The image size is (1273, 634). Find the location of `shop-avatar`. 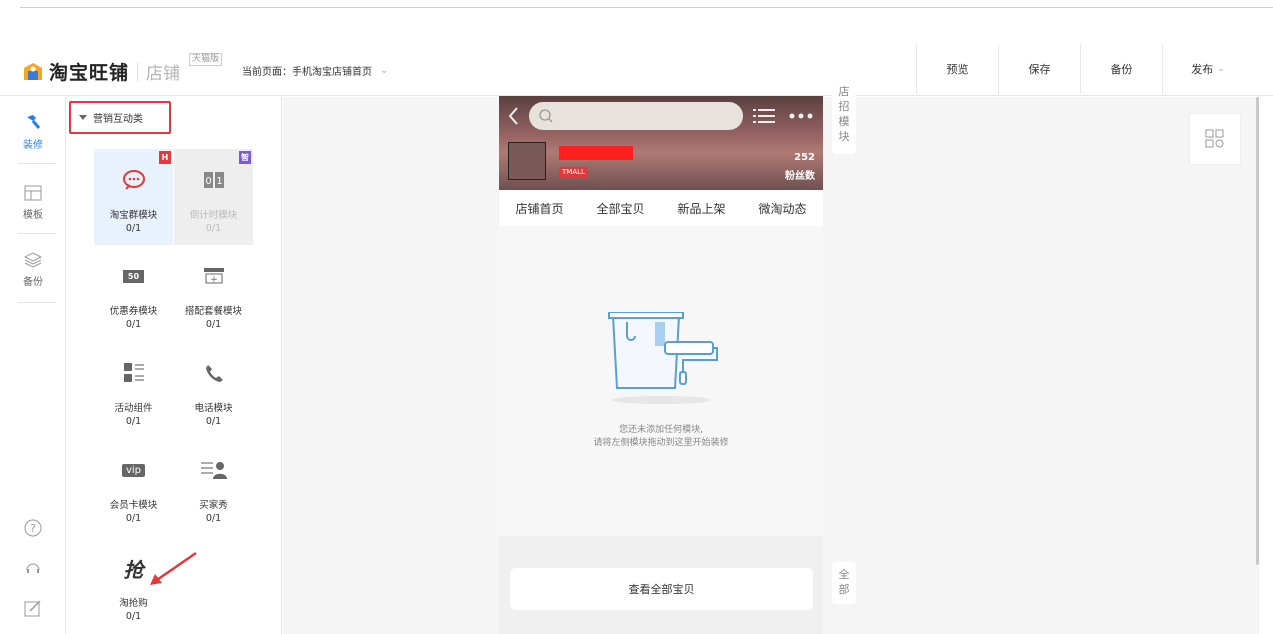

shop-avatar is located at coordinates (527, 161).